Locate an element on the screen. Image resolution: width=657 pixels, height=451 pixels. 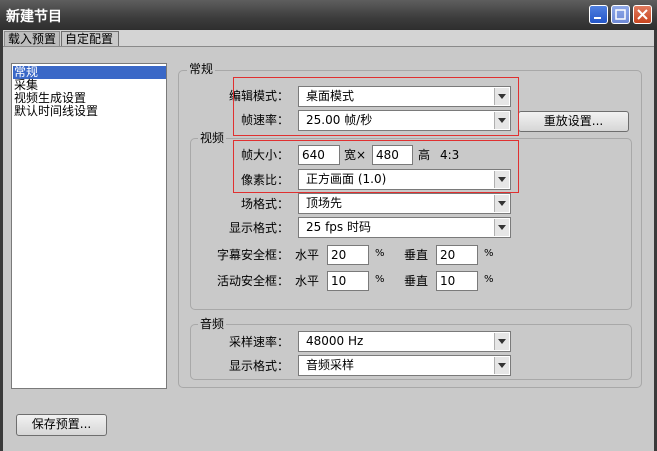
sample-rate-dropdown-arrow is located at coordinates (501, 341).